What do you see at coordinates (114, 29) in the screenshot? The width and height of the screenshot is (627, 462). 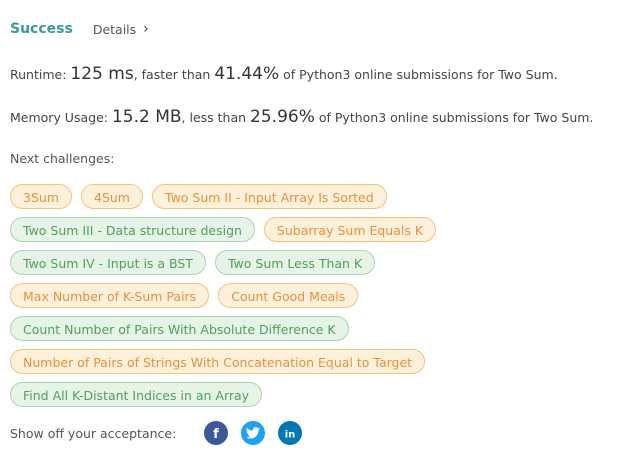 I see `details-label: Details` at bounding box center [114, 29].